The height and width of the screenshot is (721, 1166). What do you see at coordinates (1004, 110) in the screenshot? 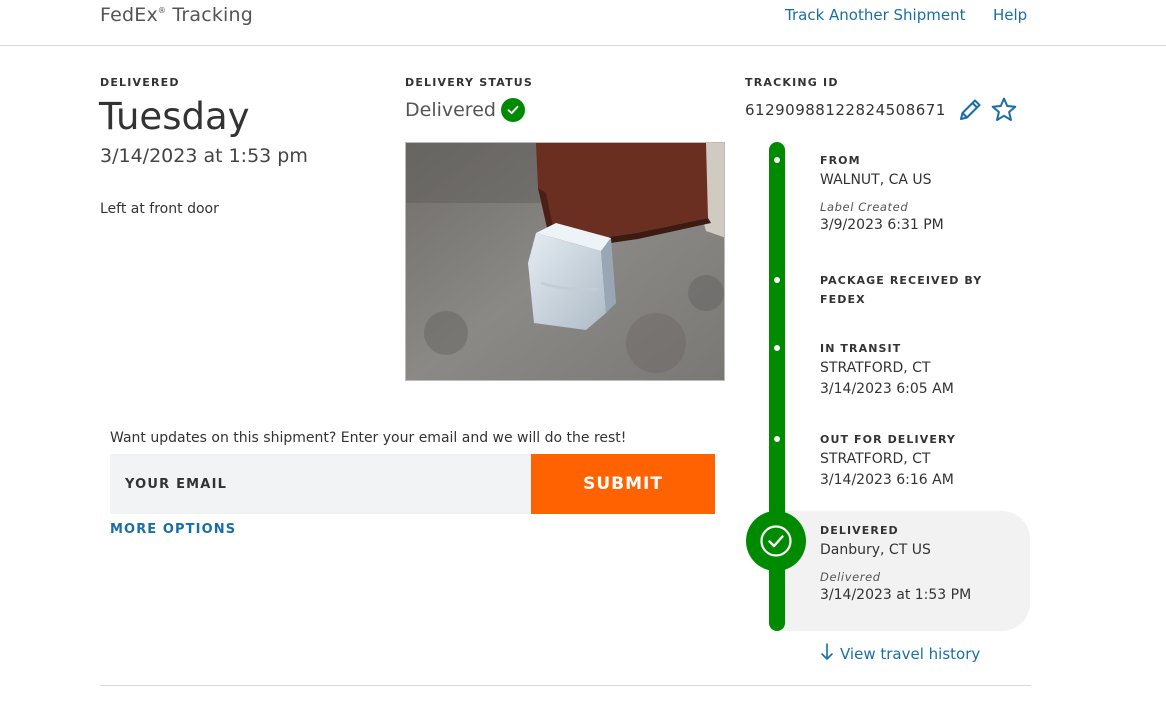
I see `star-icon` at bounding box center [1004, 110].